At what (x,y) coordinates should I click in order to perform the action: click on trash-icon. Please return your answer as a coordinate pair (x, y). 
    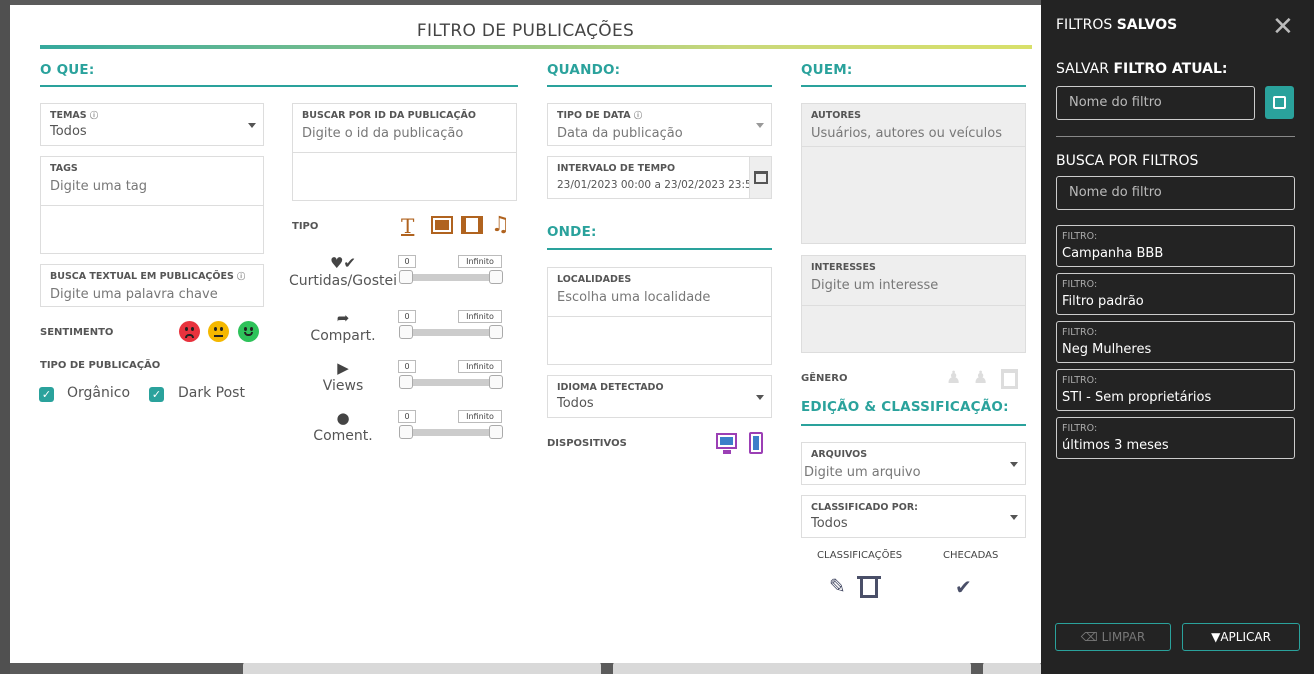
    Looking at the image, I should click on (869, 588).